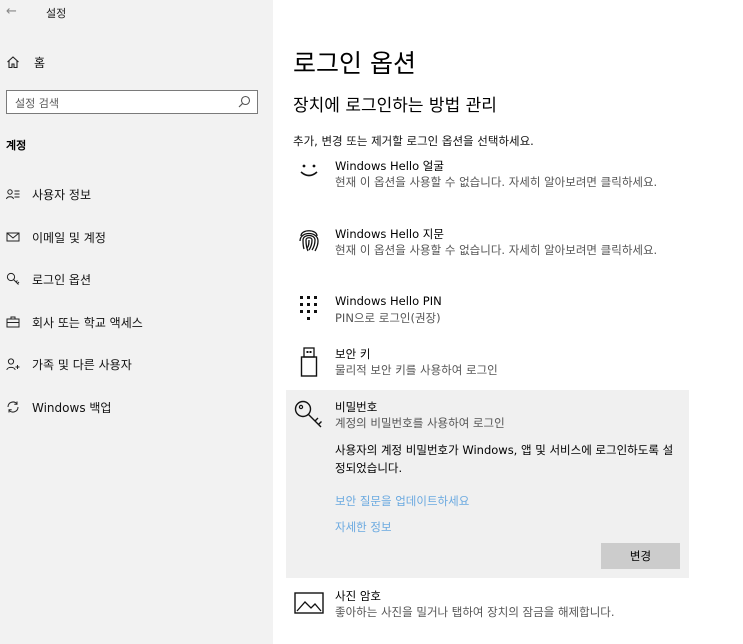  What do you see at coordinates (490, 312) in the screenshot?
I see `option-windows-hello-pin: Windows Hello PIN PIN으로 로그인(권장)` at bounding box center [490, 312].